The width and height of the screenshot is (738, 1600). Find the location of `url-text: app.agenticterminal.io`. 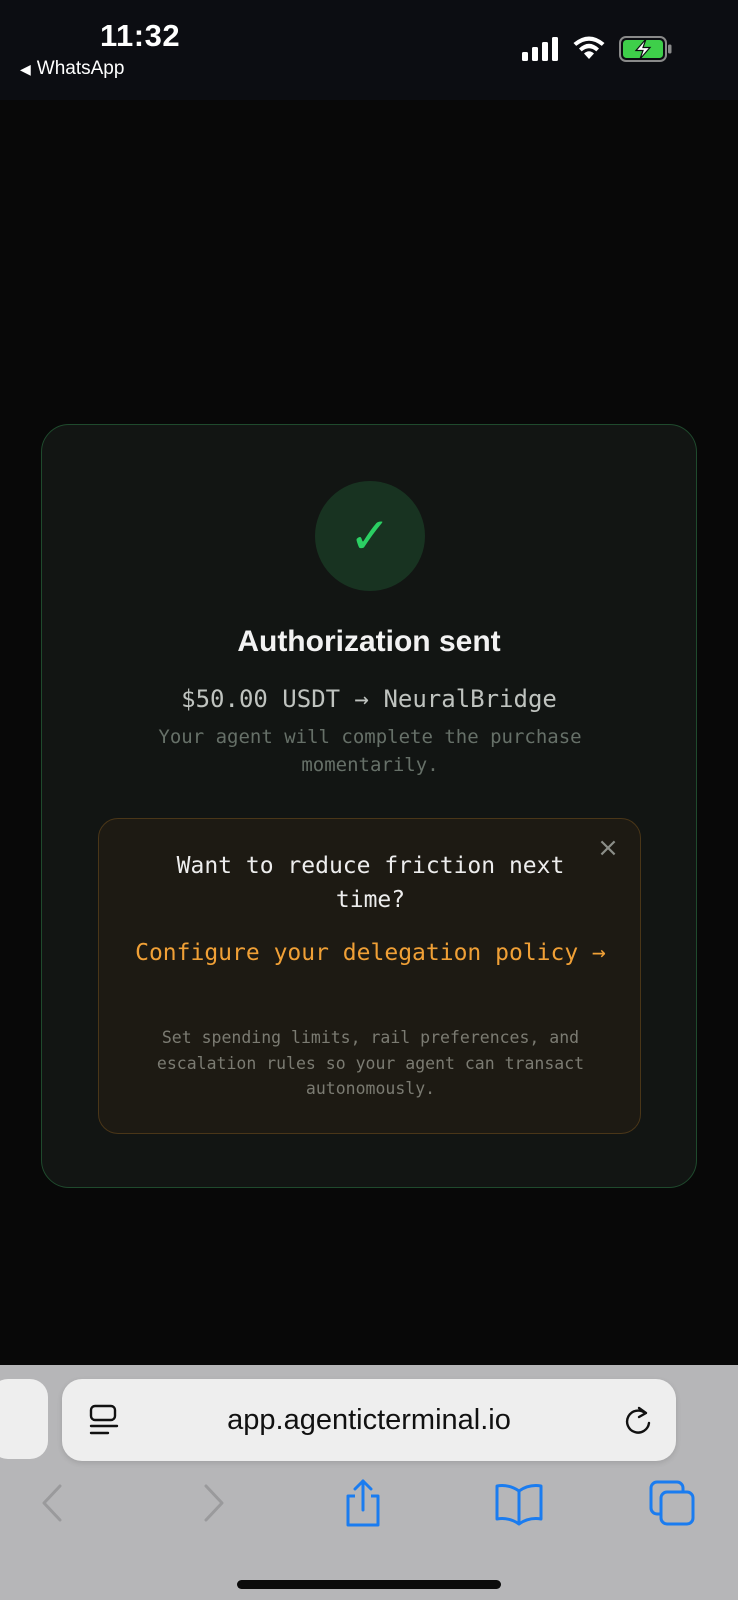

url-text: app.agenticterminal.io is located at coordinates (369, 1420).